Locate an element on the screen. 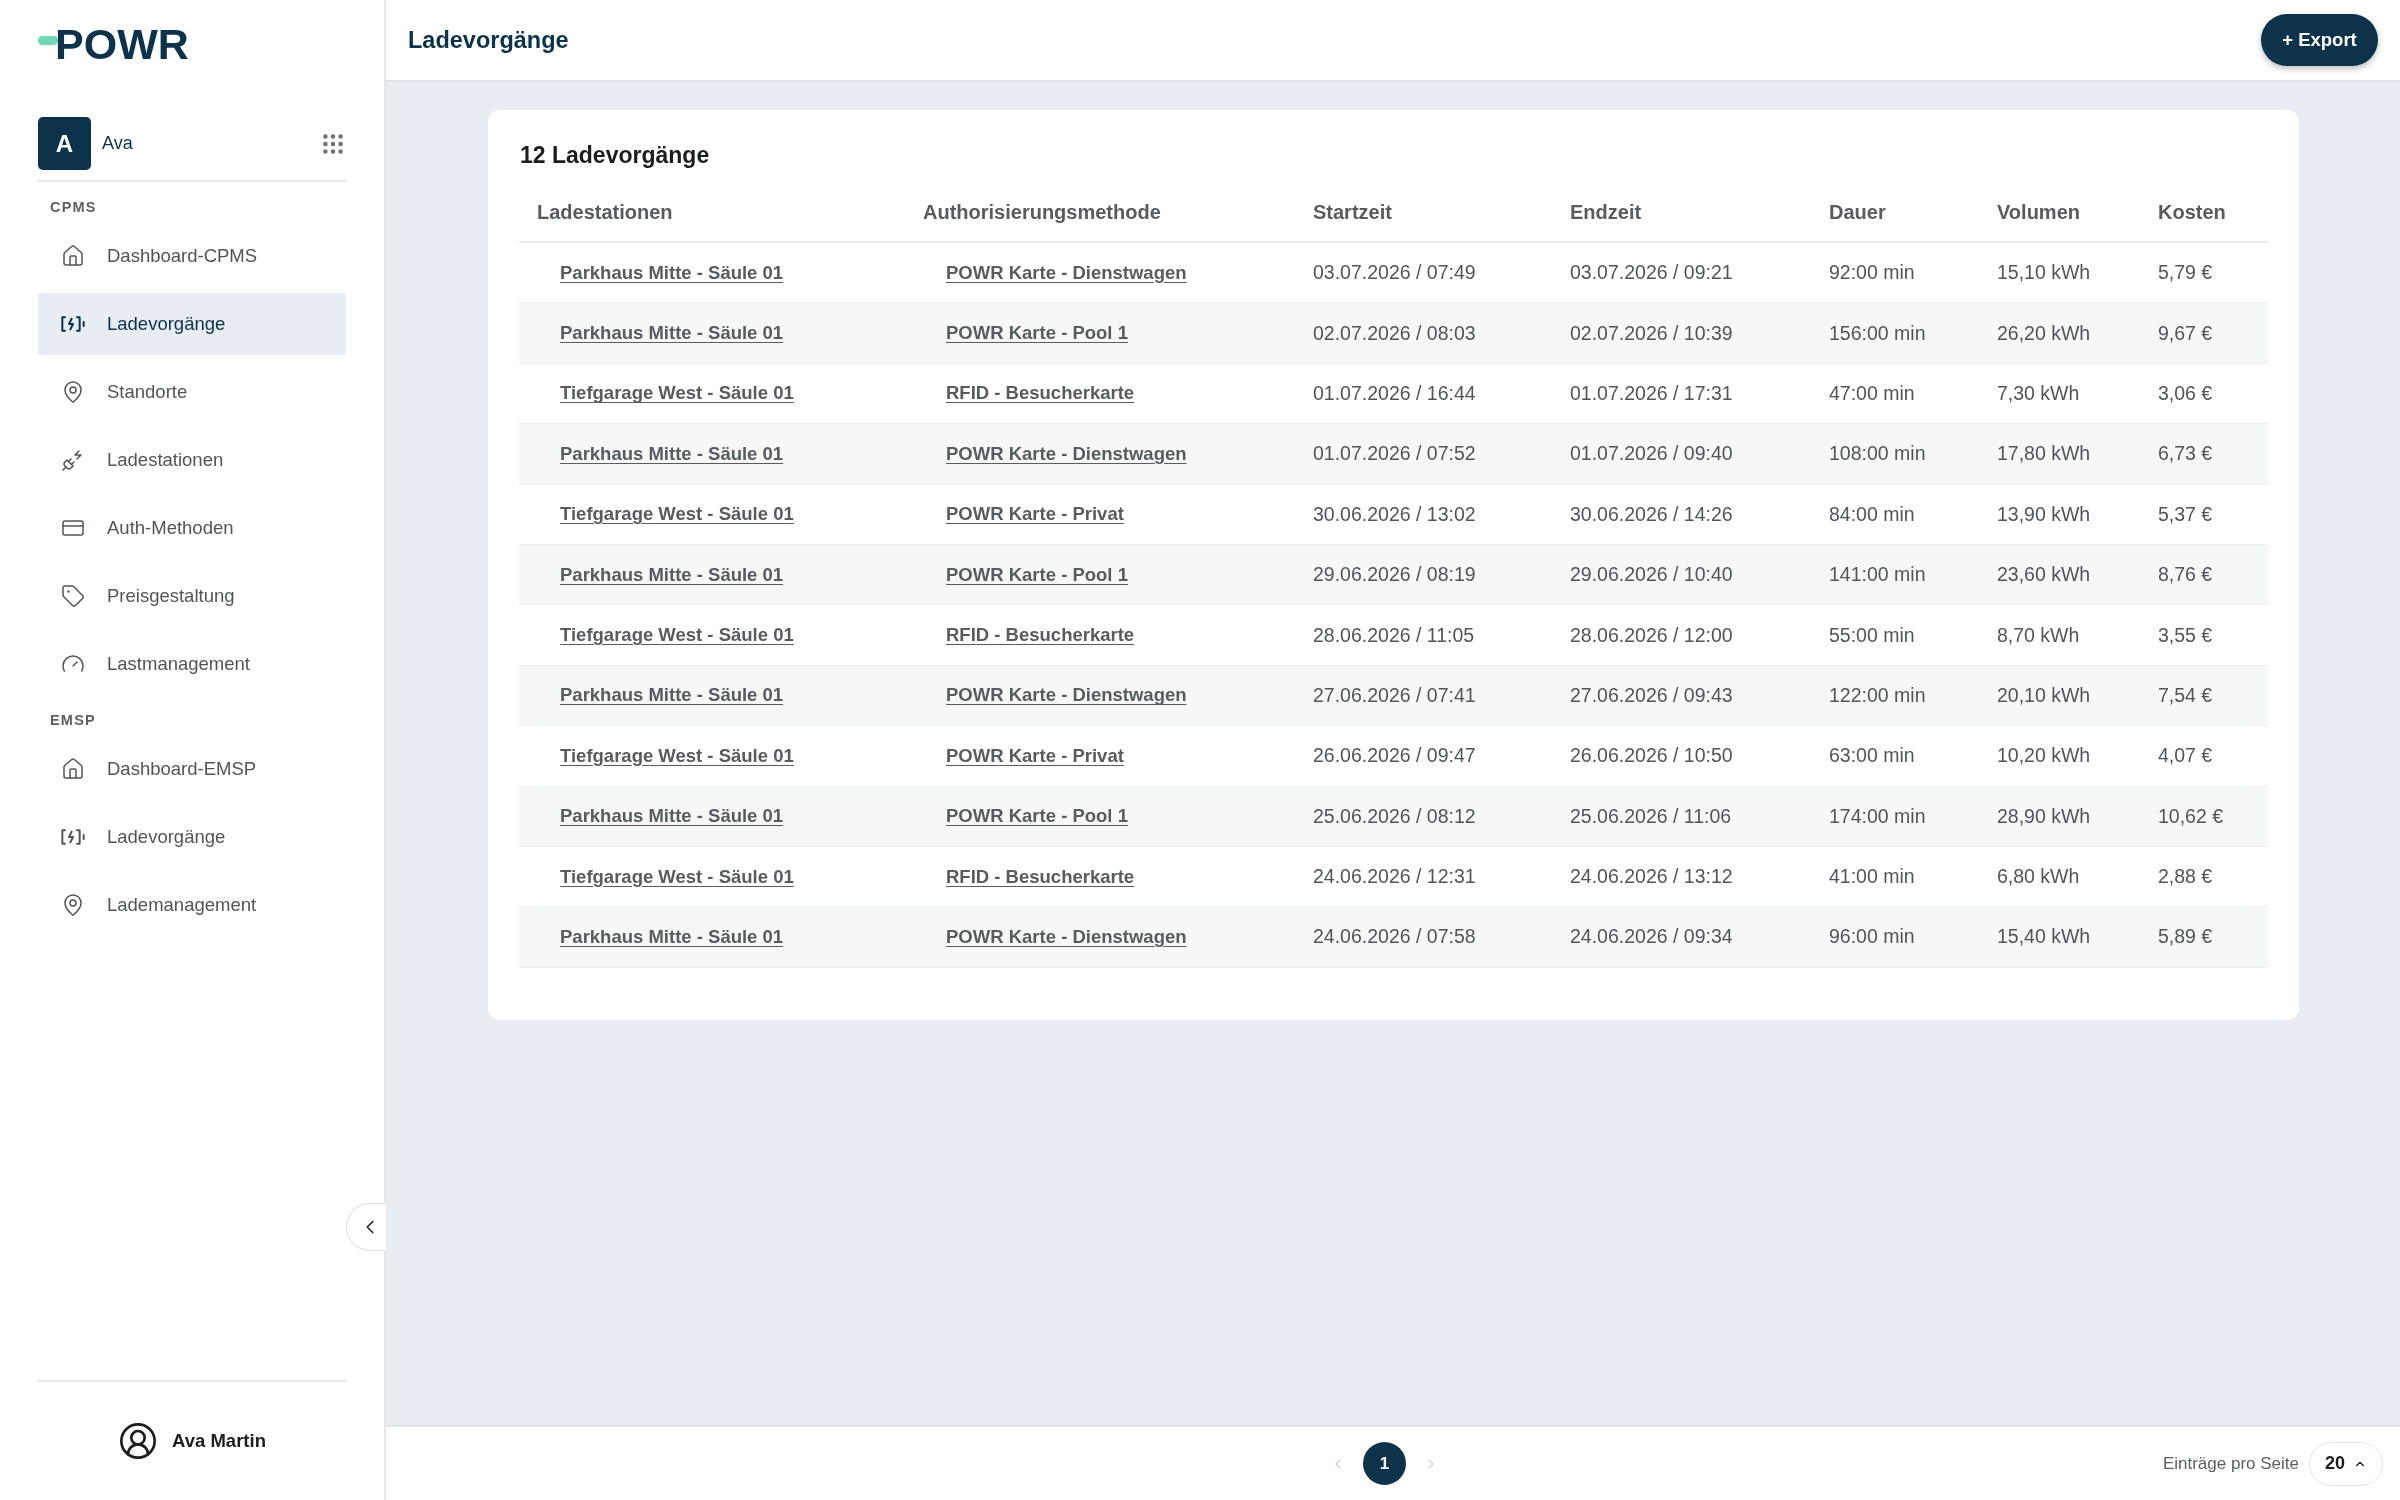 The height and width of the screenshot is (1500, 2400). workspace-name: Ava is located at coordinates (118, 143).